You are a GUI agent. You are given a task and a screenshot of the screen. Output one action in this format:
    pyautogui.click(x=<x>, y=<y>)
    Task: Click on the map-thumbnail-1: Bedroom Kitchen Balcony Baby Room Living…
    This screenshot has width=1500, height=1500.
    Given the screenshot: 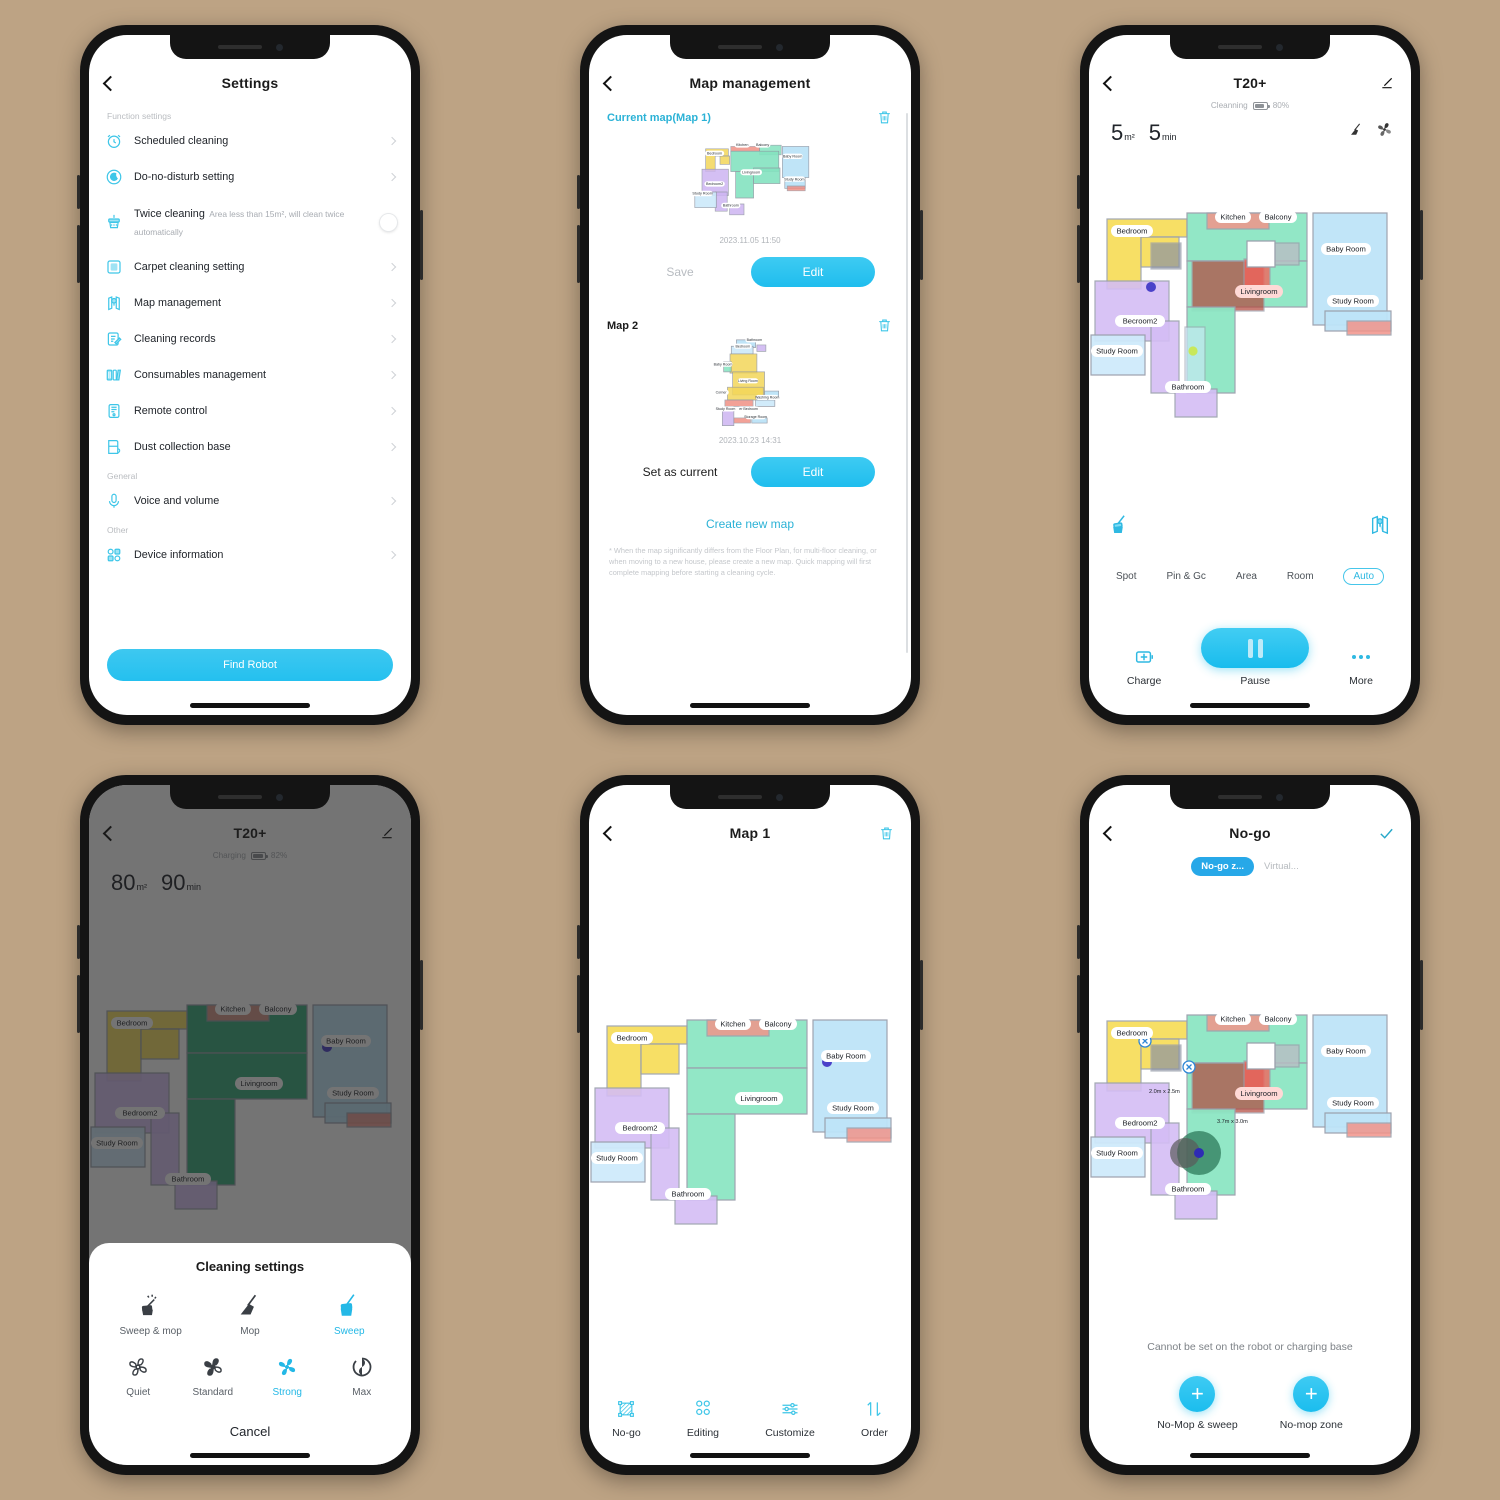 What is the action you would take?
    pyautogui.click(x=750, y=180)
    